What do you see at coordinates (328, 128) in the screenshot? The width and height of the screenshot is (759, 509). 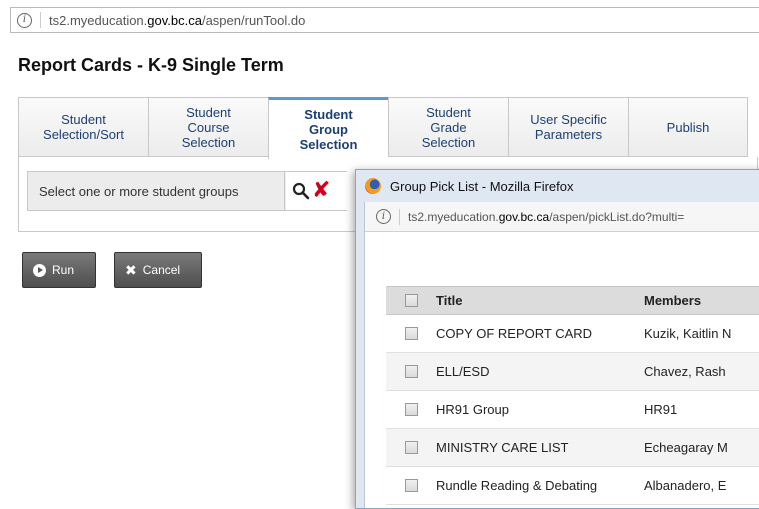 I see `tab-student-group-selection: Student Group Selection` at bounding box center [328, 128].